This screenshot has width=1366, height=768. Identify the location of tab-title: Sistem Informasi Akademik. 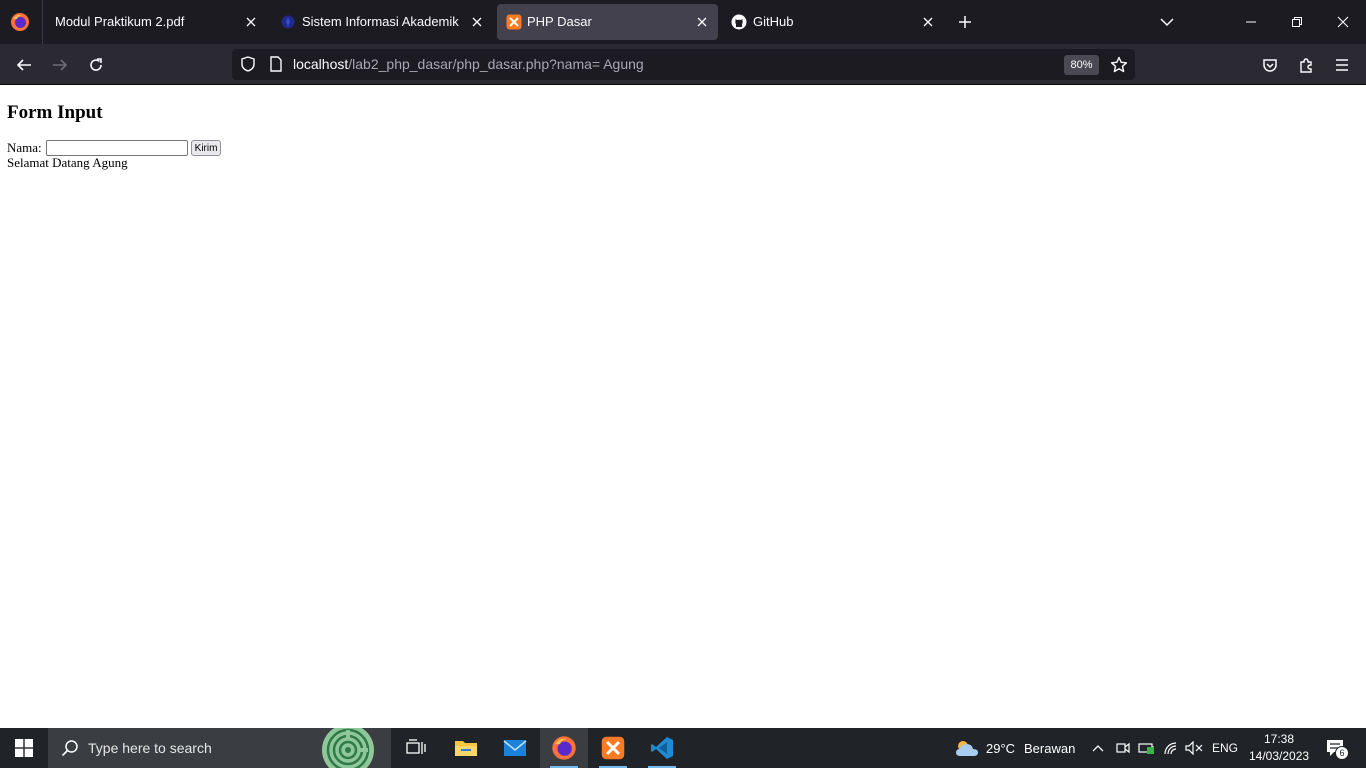
(380, 21).